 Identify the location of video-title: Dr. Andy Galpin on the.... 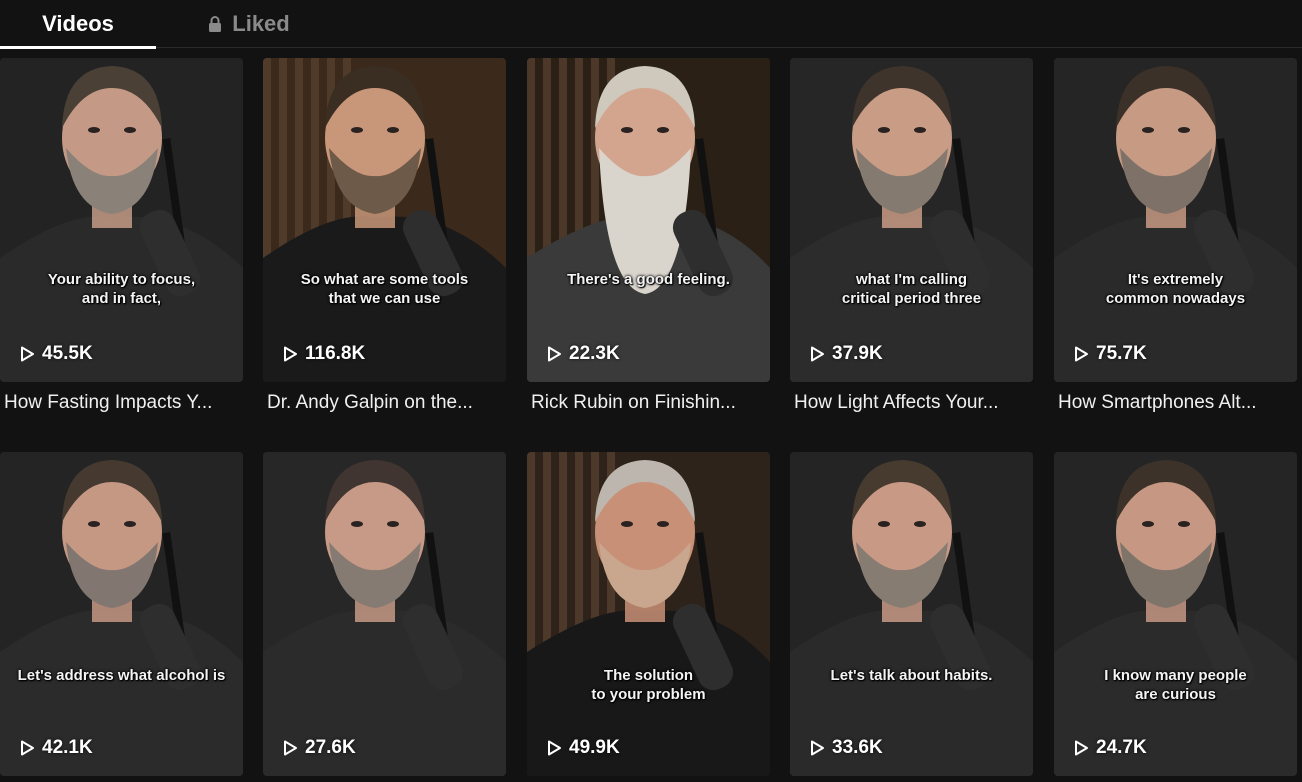
(385, 403).